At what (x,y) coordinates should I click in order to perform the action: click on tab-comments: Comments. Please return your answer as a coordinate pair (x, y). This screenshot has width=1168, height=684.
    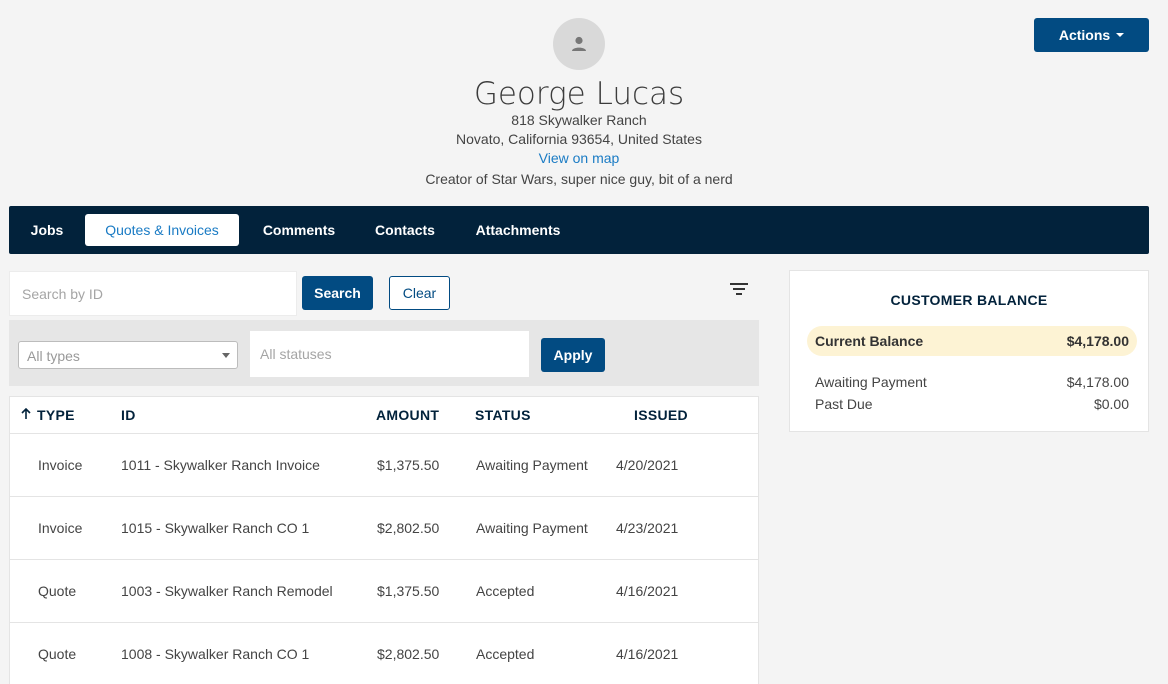
    Looking at the image, I should click on (299, 230).